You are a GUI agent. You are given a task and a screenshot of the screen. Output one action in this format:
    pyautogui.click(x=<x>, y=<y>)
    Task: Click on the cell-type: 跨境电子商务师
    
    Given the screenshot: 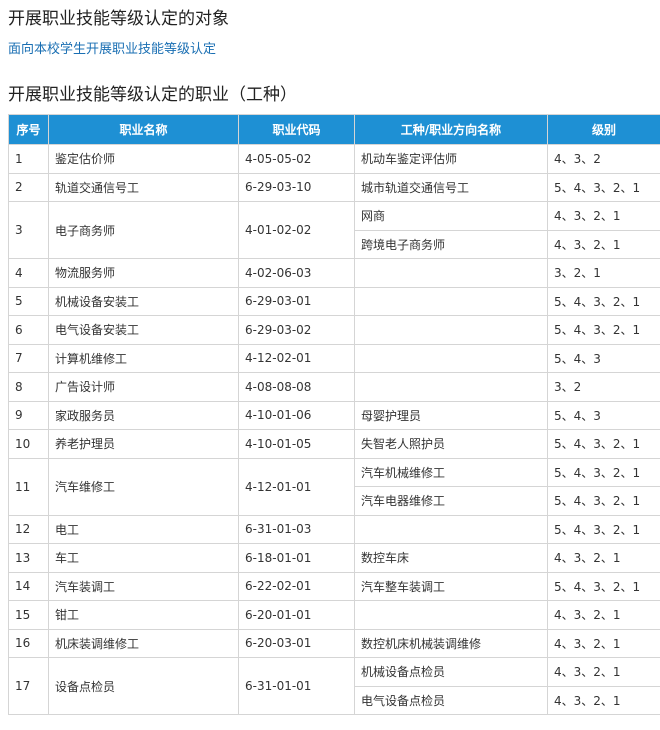 What is the action you would take?
    pyautogui.click(x=451, y=244)
    